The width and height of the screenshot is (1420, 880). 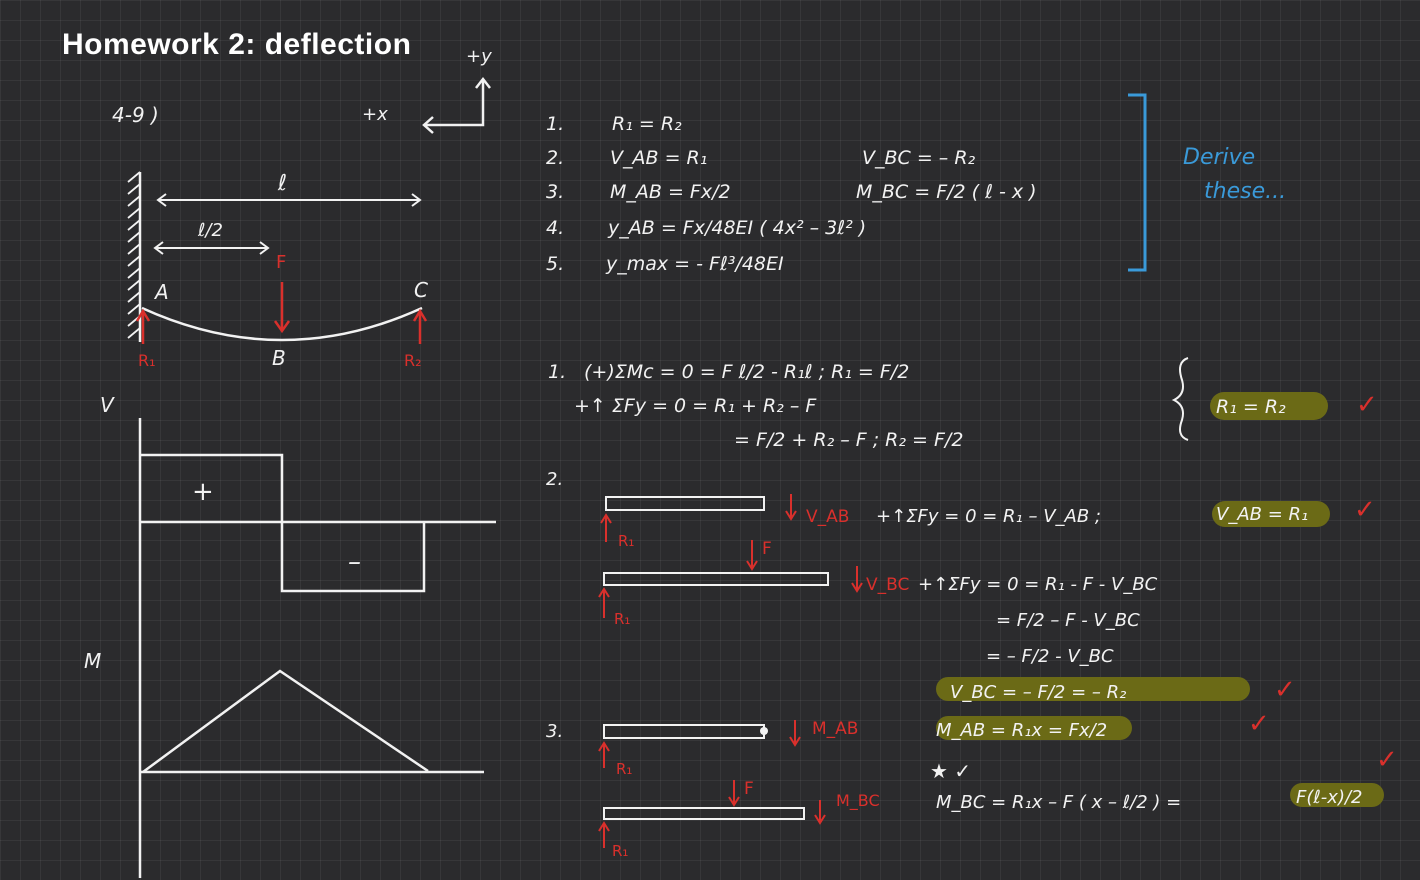 What do you see at coordinates (479, 56) in the screenshot?
I see `y-axis-label: +y` at bounding box center [479, 56].